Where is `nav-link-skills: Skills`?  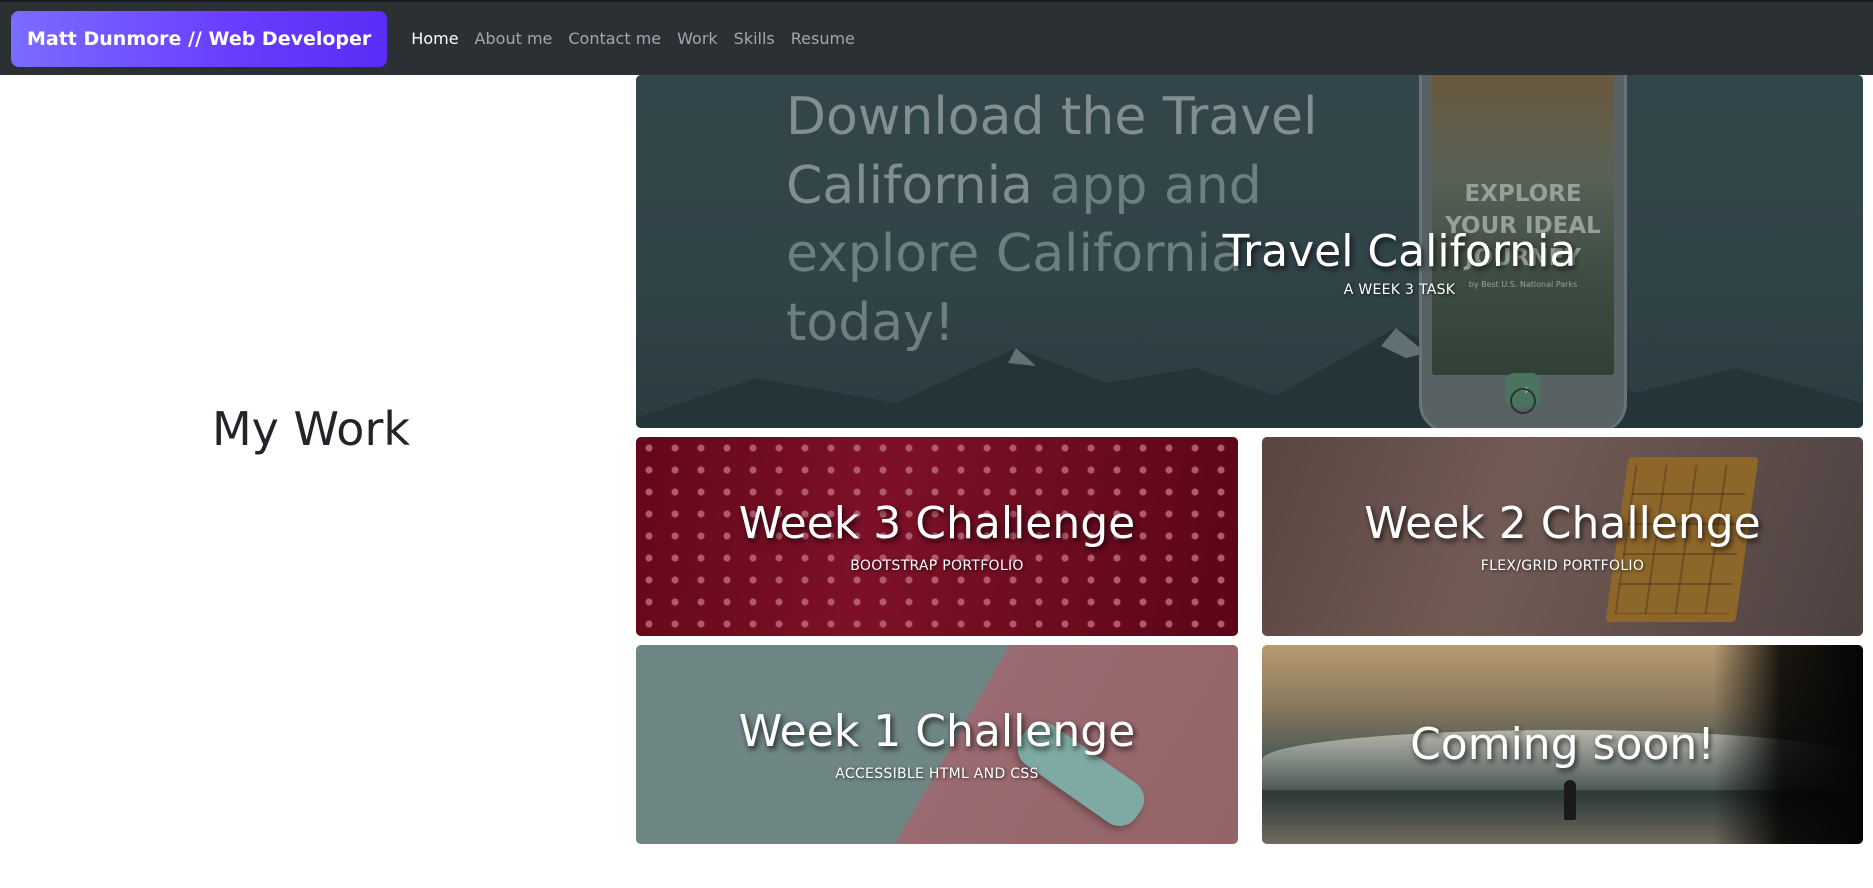 nav-link-skills: Skills is located at coordinates (754, 38).